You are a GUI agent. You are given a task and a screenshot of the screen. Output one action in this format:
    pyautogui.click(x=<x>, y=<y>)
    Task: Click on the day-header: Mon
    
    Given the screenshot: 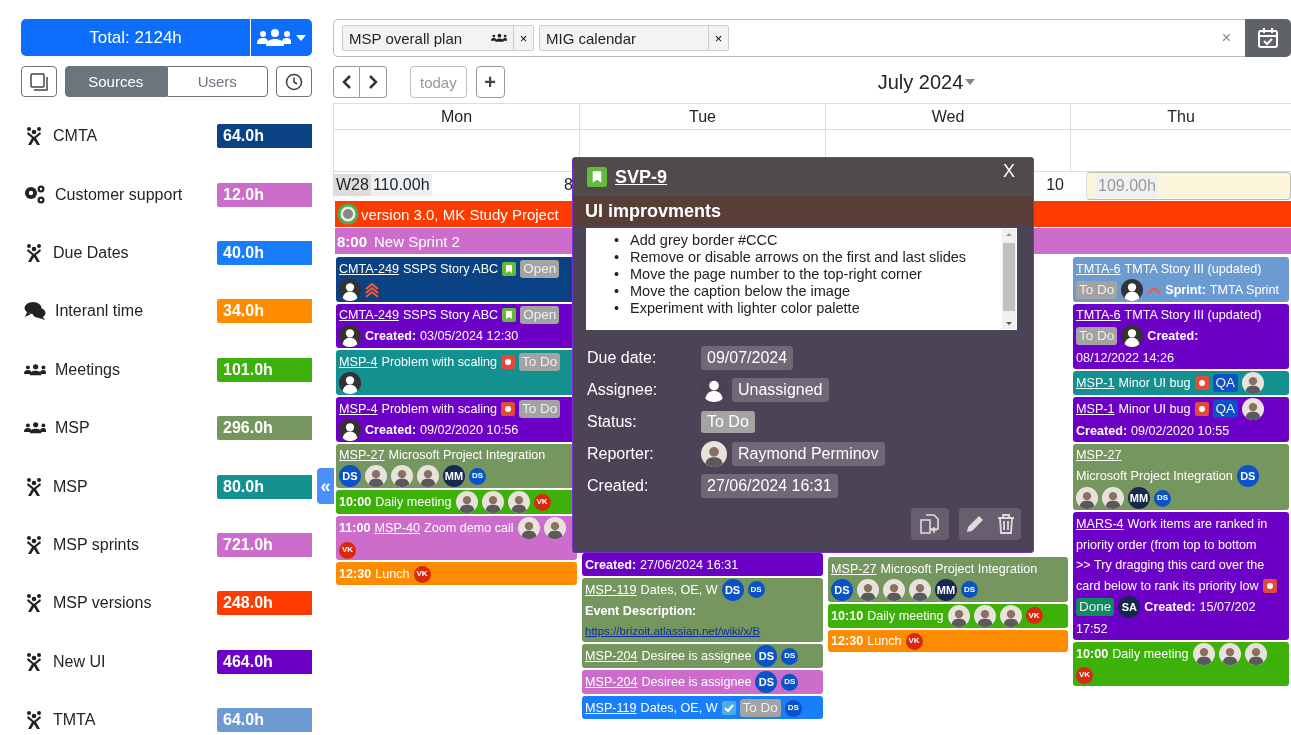 What is the action you would take?
    pyautogui.click(x=456, y=117)
    